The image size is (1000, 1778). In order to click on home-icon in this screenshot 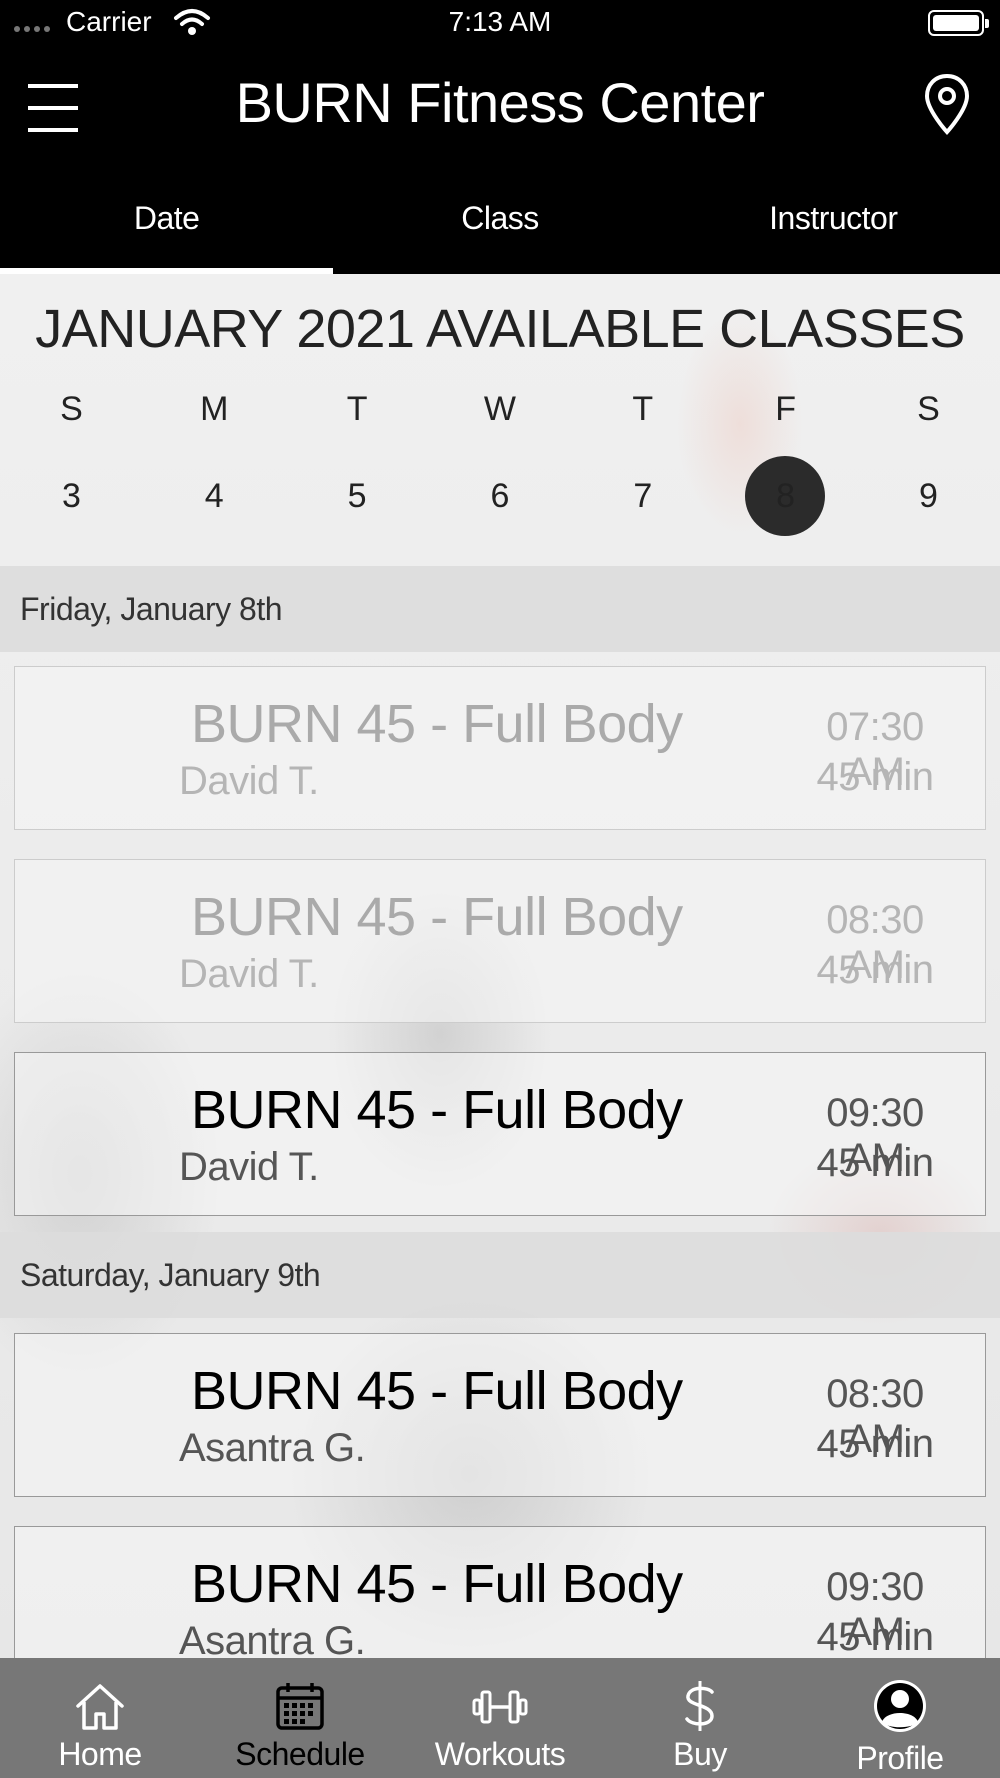, I will do `click(100, 1707)`.